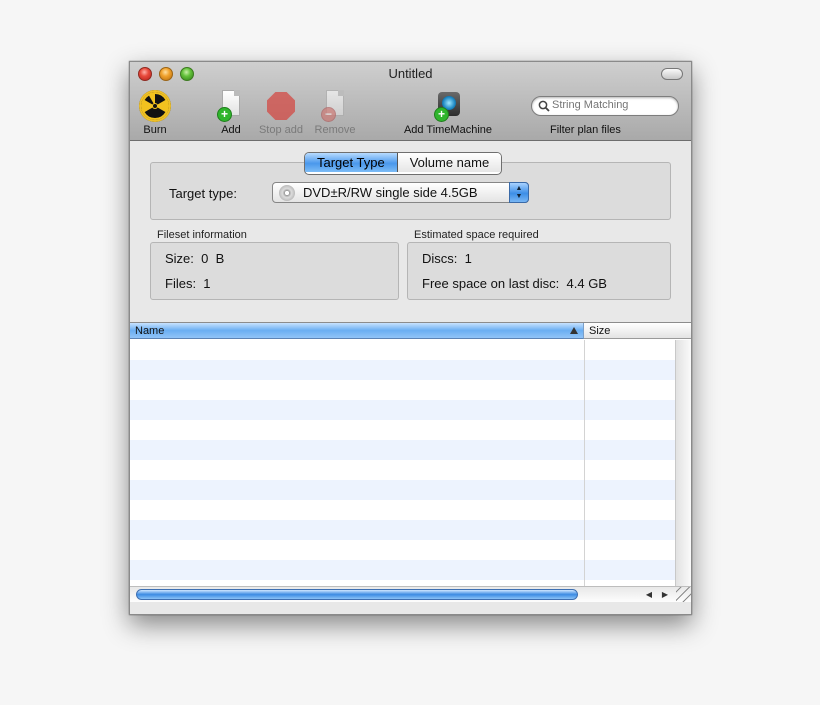 This screenshot has height=705, width=820. I want to click on burn-button: Burn, so click(155, 113).